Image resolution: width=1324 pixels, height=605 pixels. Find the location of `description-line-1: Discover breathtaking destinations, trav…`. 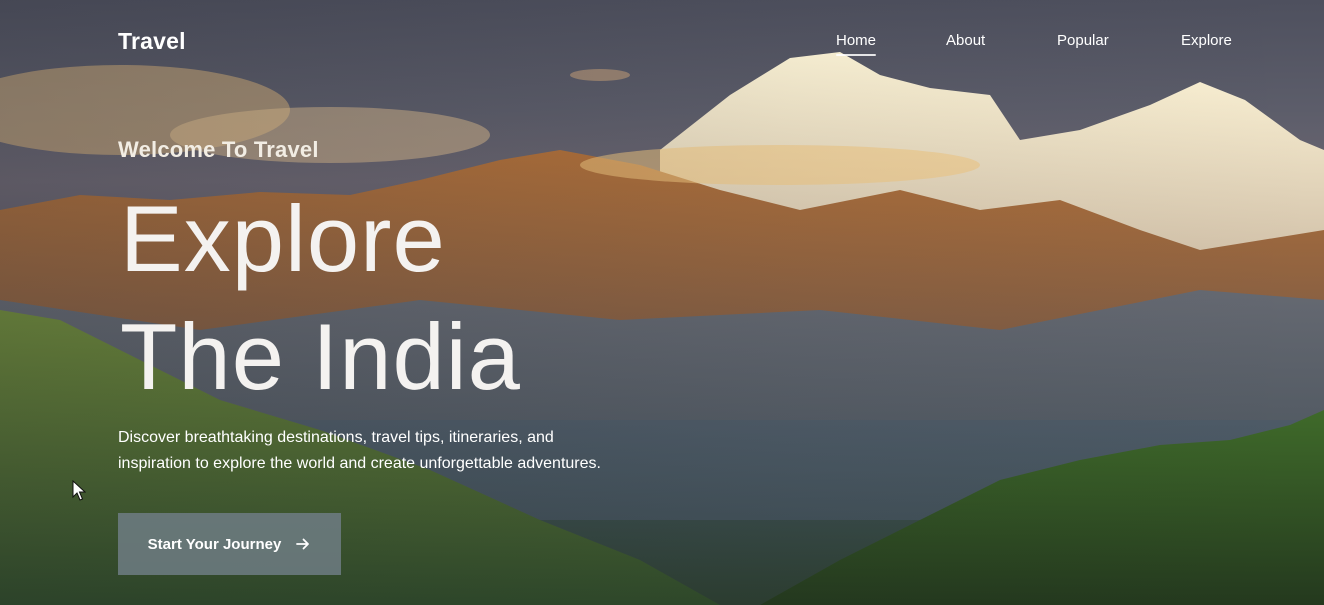

description-line-1: Discover breathtaking destinations, trav… is located at coordinates (336, 437).